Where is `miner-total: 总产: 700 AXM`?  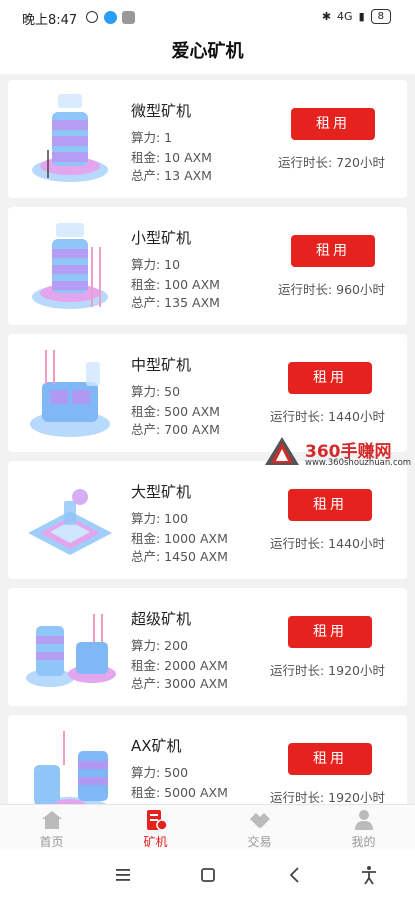
miner-total: 总产: 700 AXM is located at coordinates (175, 429).